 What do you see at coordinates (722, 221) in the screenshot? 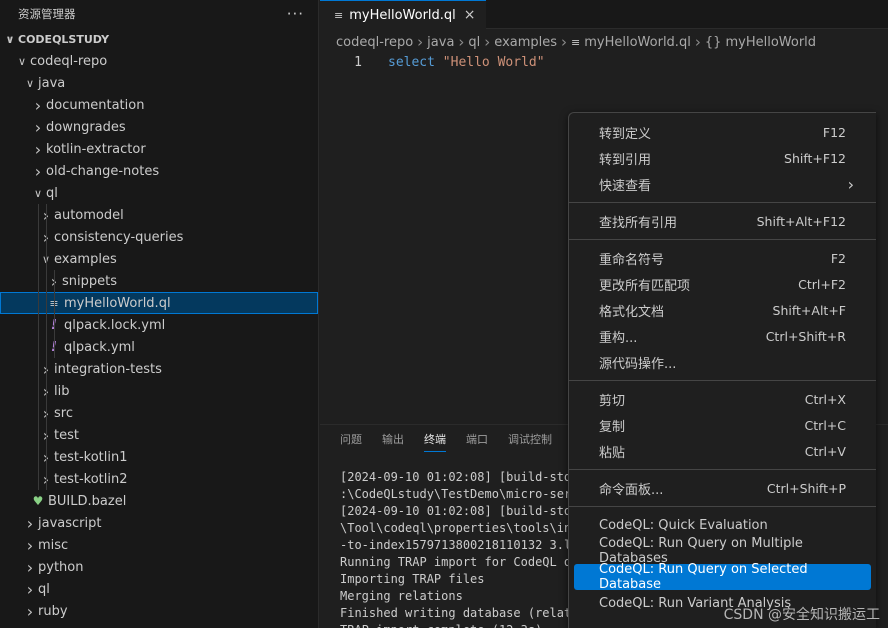
I see `menu-item-item: 查找所有引用 Shift+Alt+F12` at bounding box center [722, 221].